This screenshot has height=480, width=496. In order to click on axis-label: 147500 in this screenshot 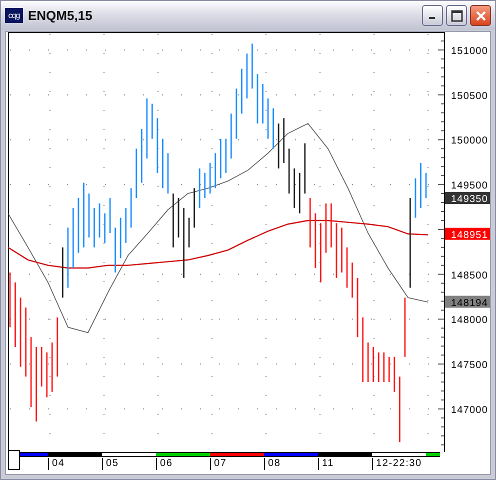, I will do `click(469, 366)`.